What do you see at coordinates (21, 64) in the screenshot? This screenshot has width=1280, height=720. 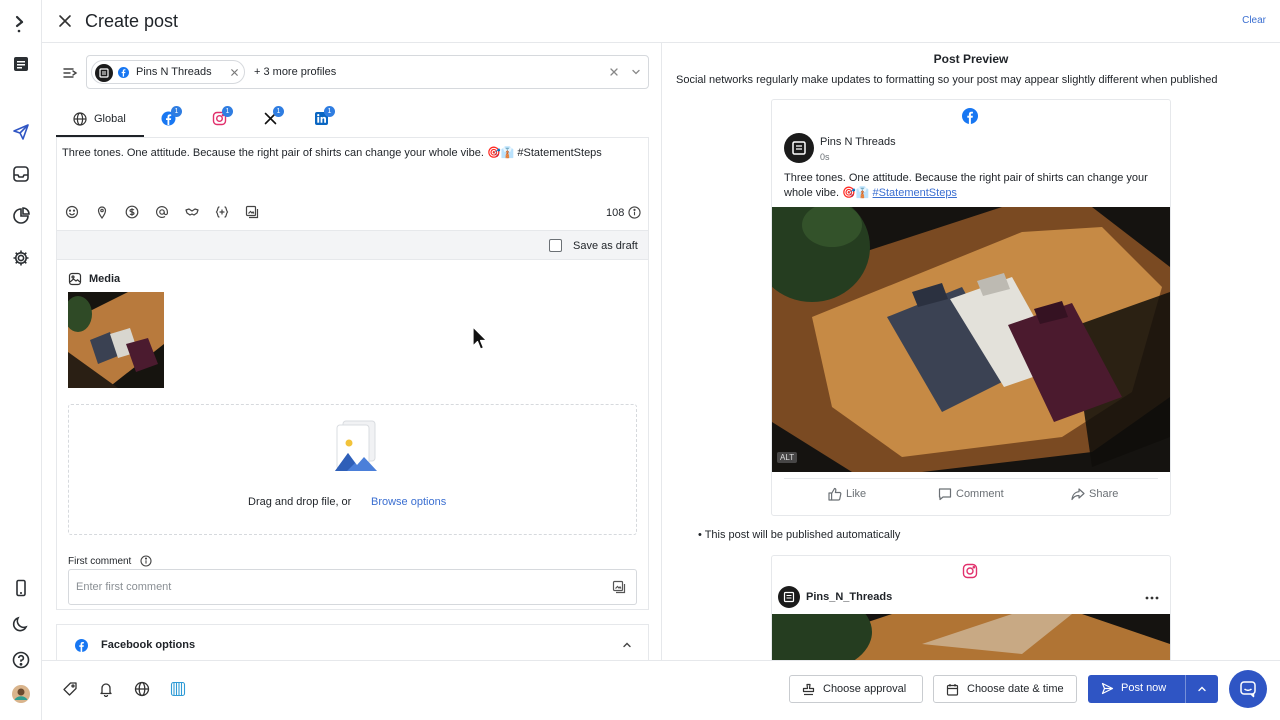 I see `calendar-icon` at bounding box center [21, 64].